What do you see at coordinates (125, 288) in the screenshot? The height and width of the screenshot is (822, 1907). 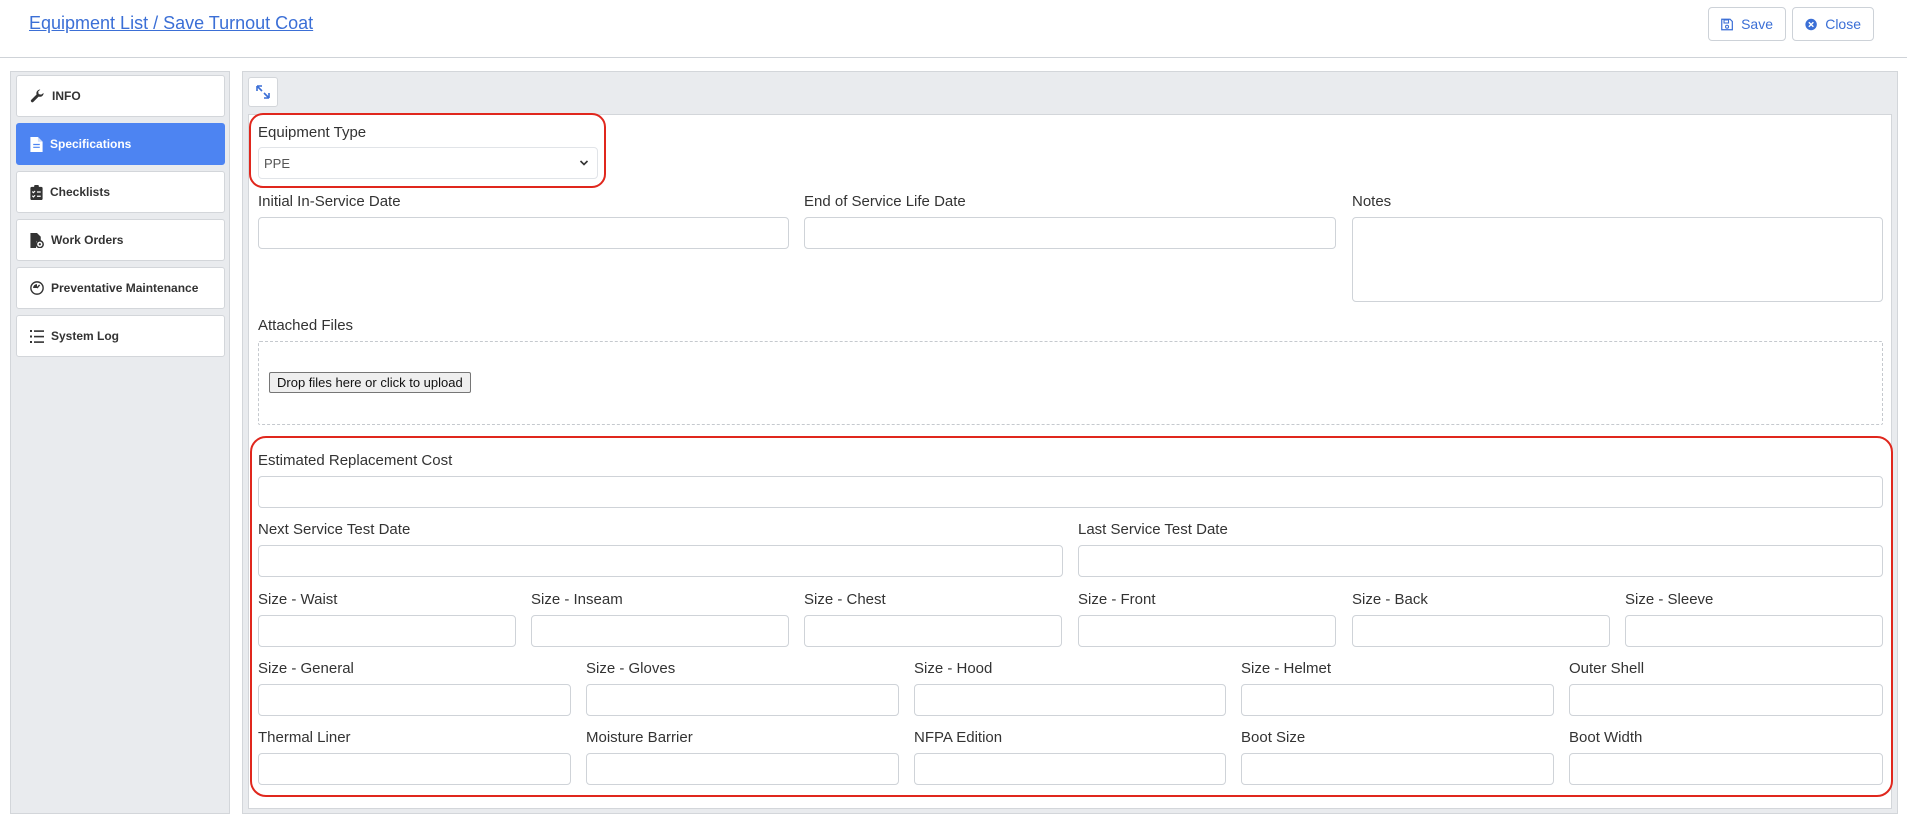 I see `sidebar-item-label: Preventative Maintenance` at bounding box center [125, 288].